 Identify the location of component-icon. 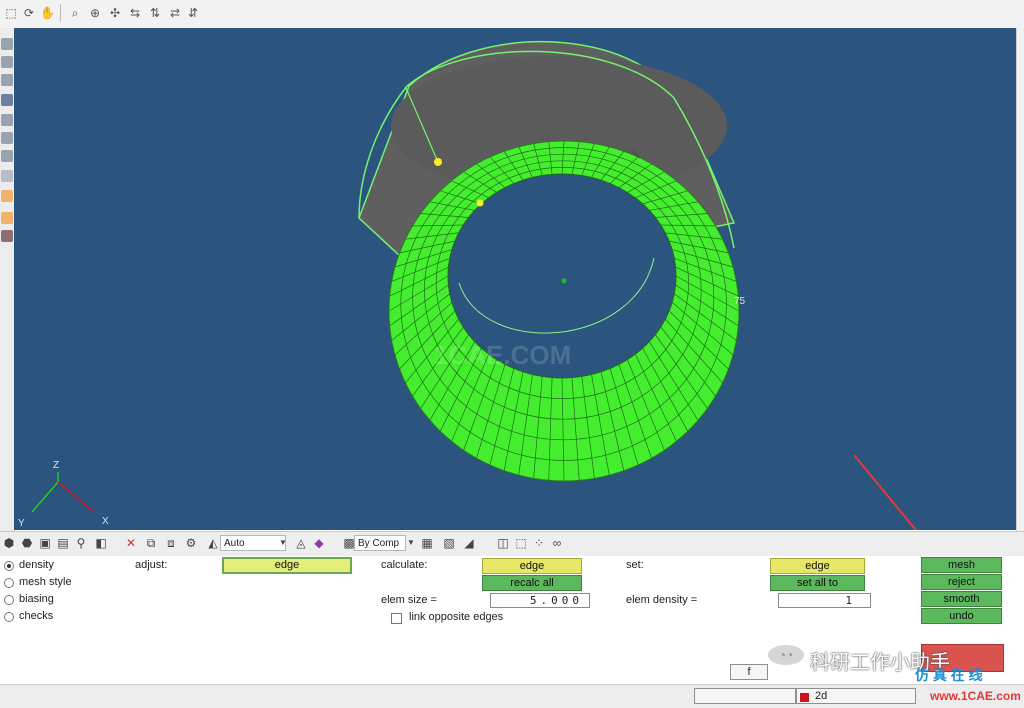
(7, 44).